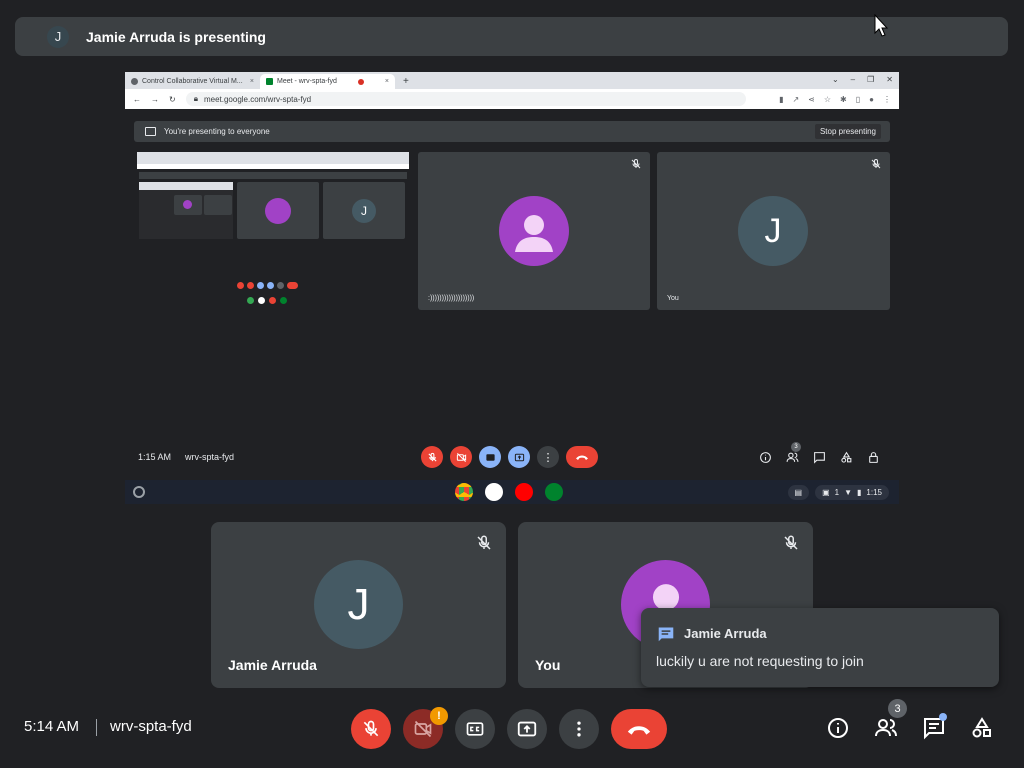  Describe the element at coordinates (464, 492) in the screenshot. I see `chrome-app-icon` at that location.